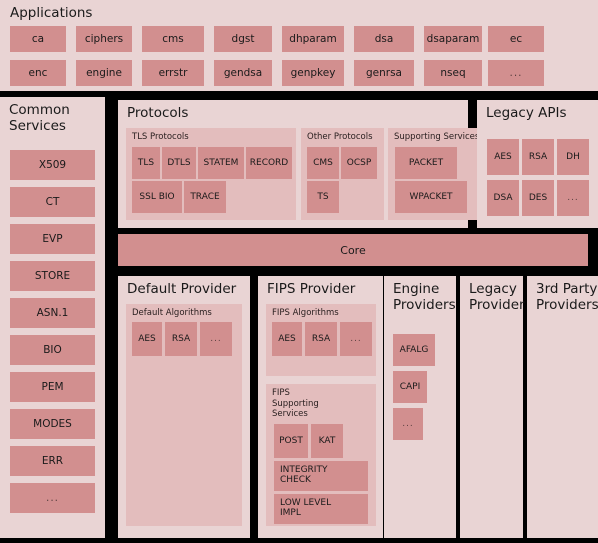 The image size is (598, 543). What do you see at coordinates (39, 118) in the screenshot?
I see `common-services-title: Common Services` at bounding box center [39, 118].